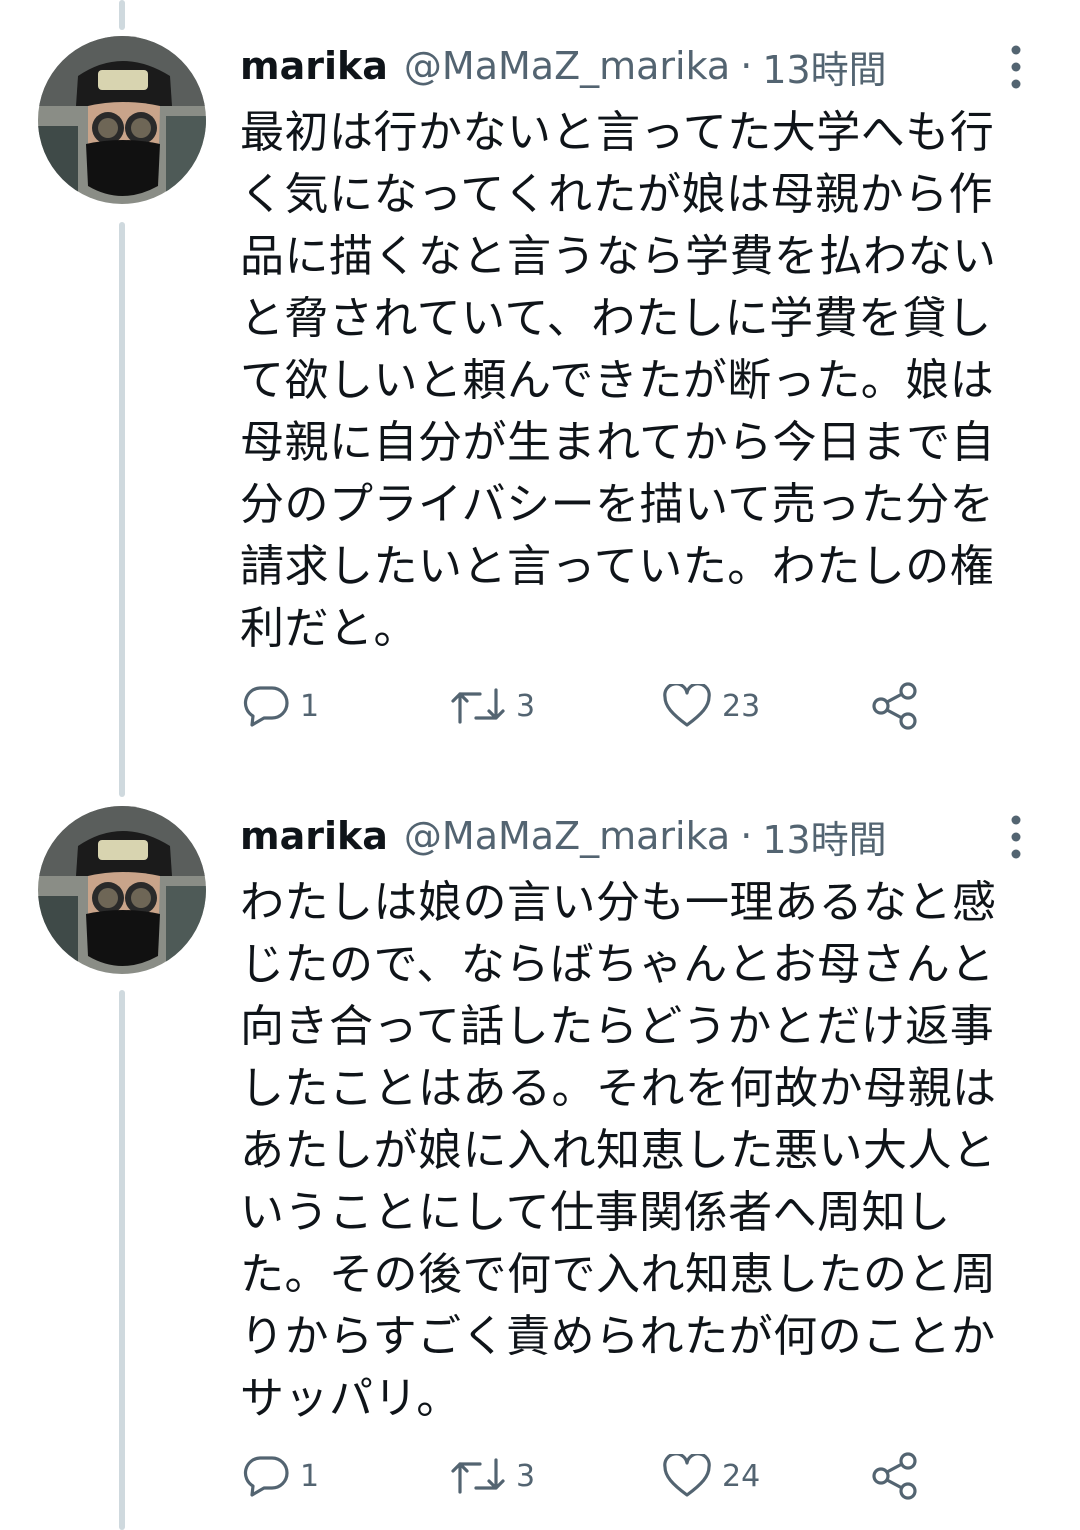  I want to click on like-count: 23, so click(741, 706).